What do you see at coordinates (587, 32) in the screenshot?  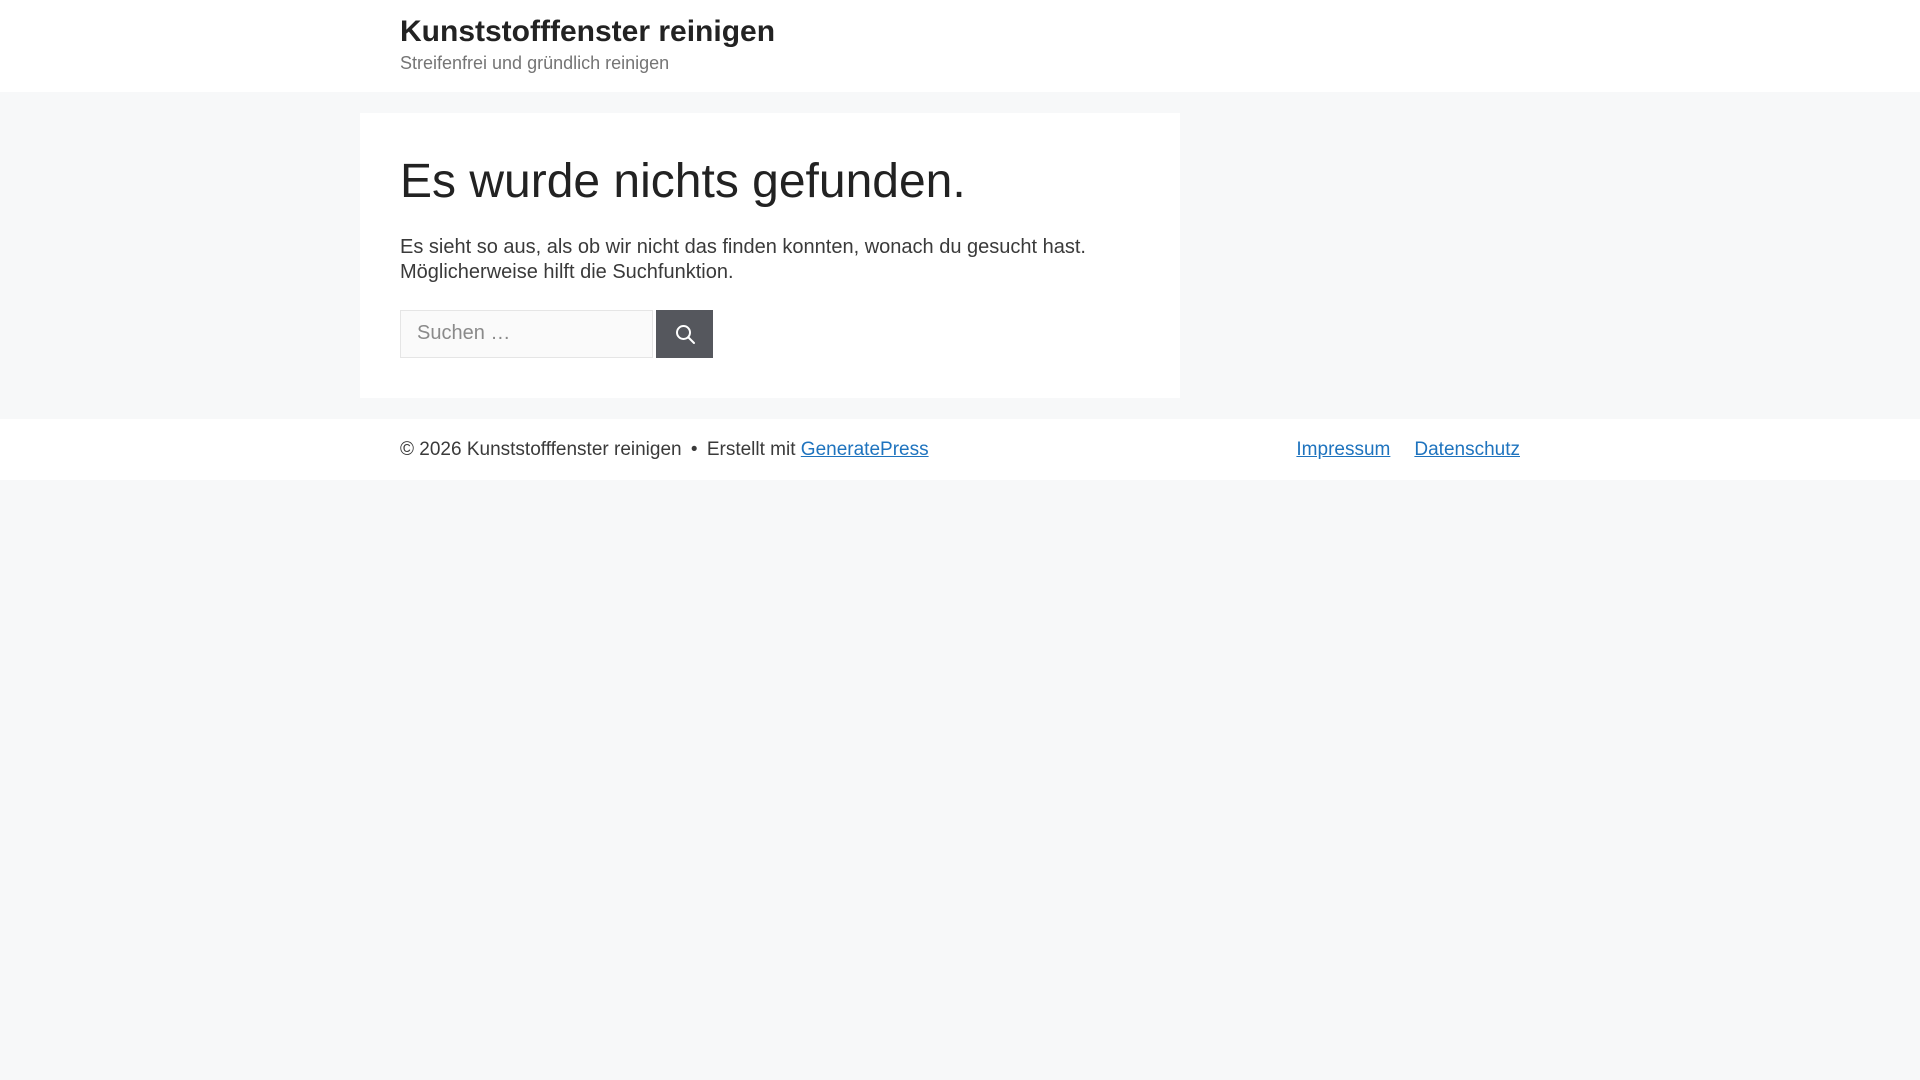 I see `site-title-link: Kunststofffenster reinigen` at bounding box center [587, 32].